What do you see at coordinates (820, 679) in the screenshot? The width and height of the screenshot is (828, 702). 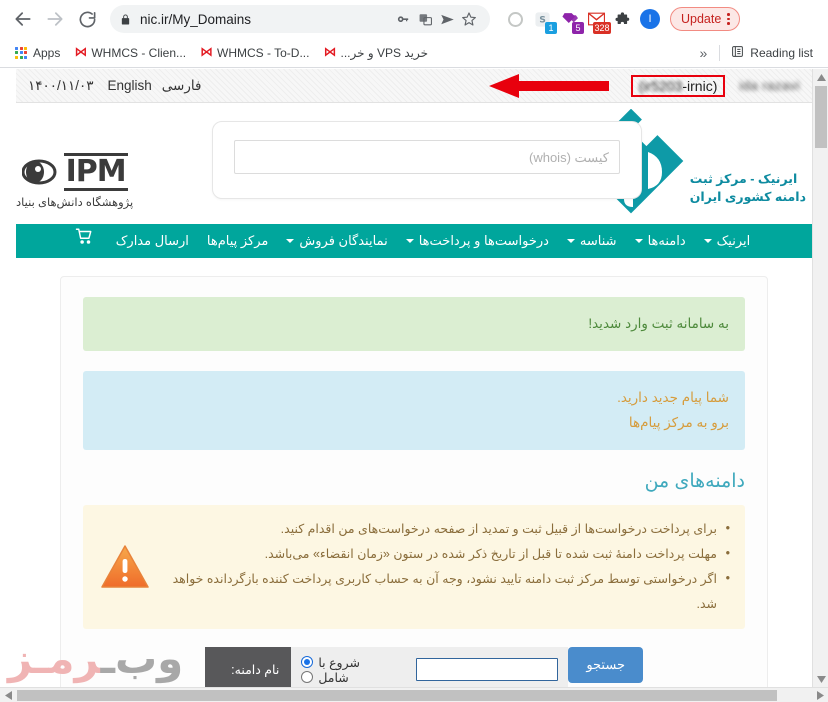 I see `scroll-down-arrow-icon` at bounding box center [820, 679].